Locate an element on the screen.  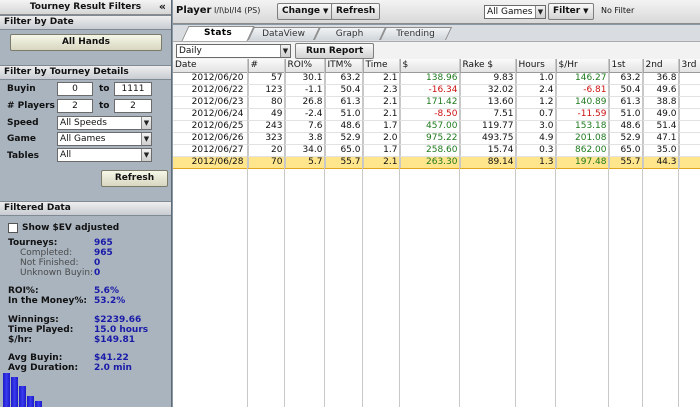
player-label: Player is located at coordinates (194, 10).